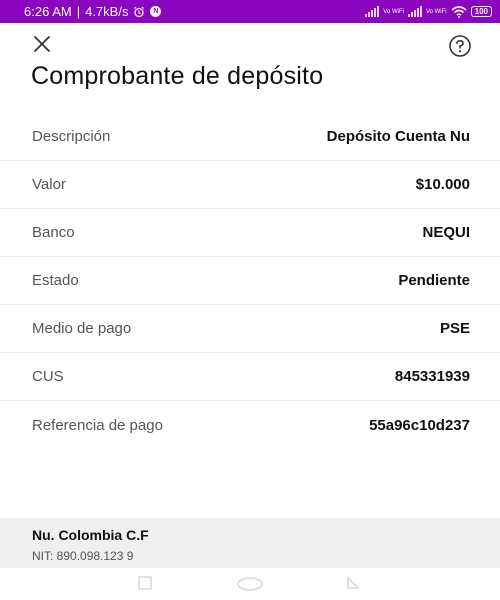 The width and height of the screenshot is (500, 600). What do you see at coordinates (42, 44) in the screenshot?
I see `close-icon` at bounding box center [42, 44].